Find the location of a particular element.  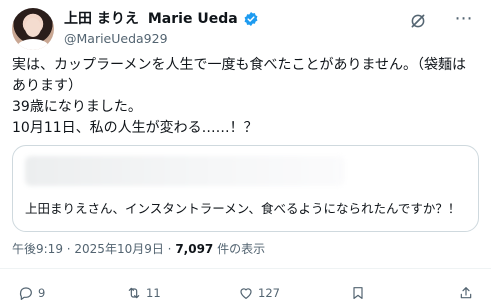

reply-button: 9 is located at coordinates (31, 293).